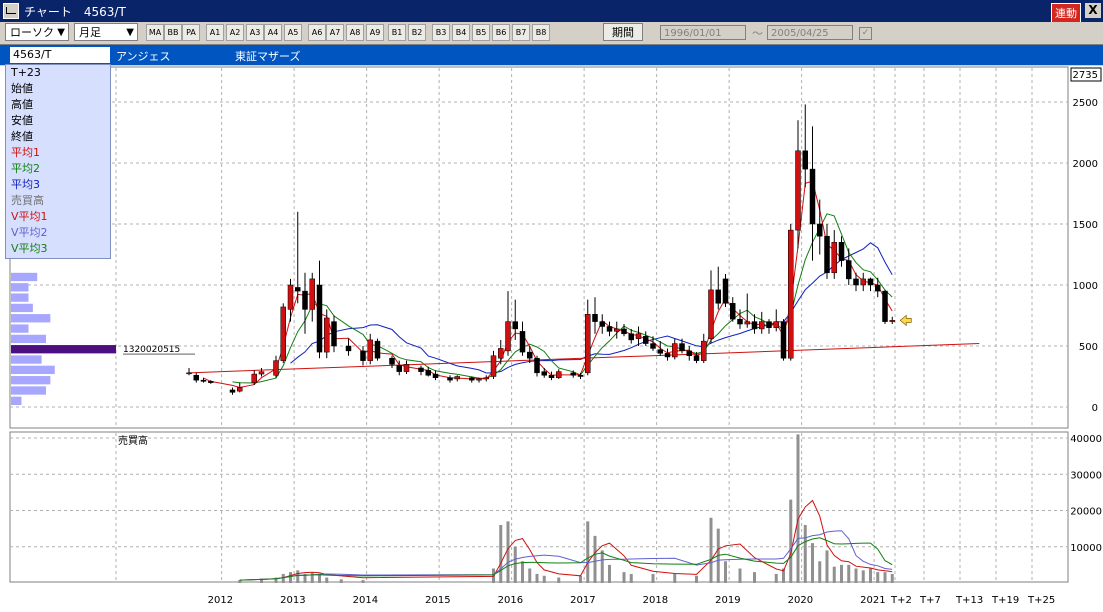 This screenshot has height=612, width=1103. I want to click on y-tick-label: 2500, so click(1085, 103).